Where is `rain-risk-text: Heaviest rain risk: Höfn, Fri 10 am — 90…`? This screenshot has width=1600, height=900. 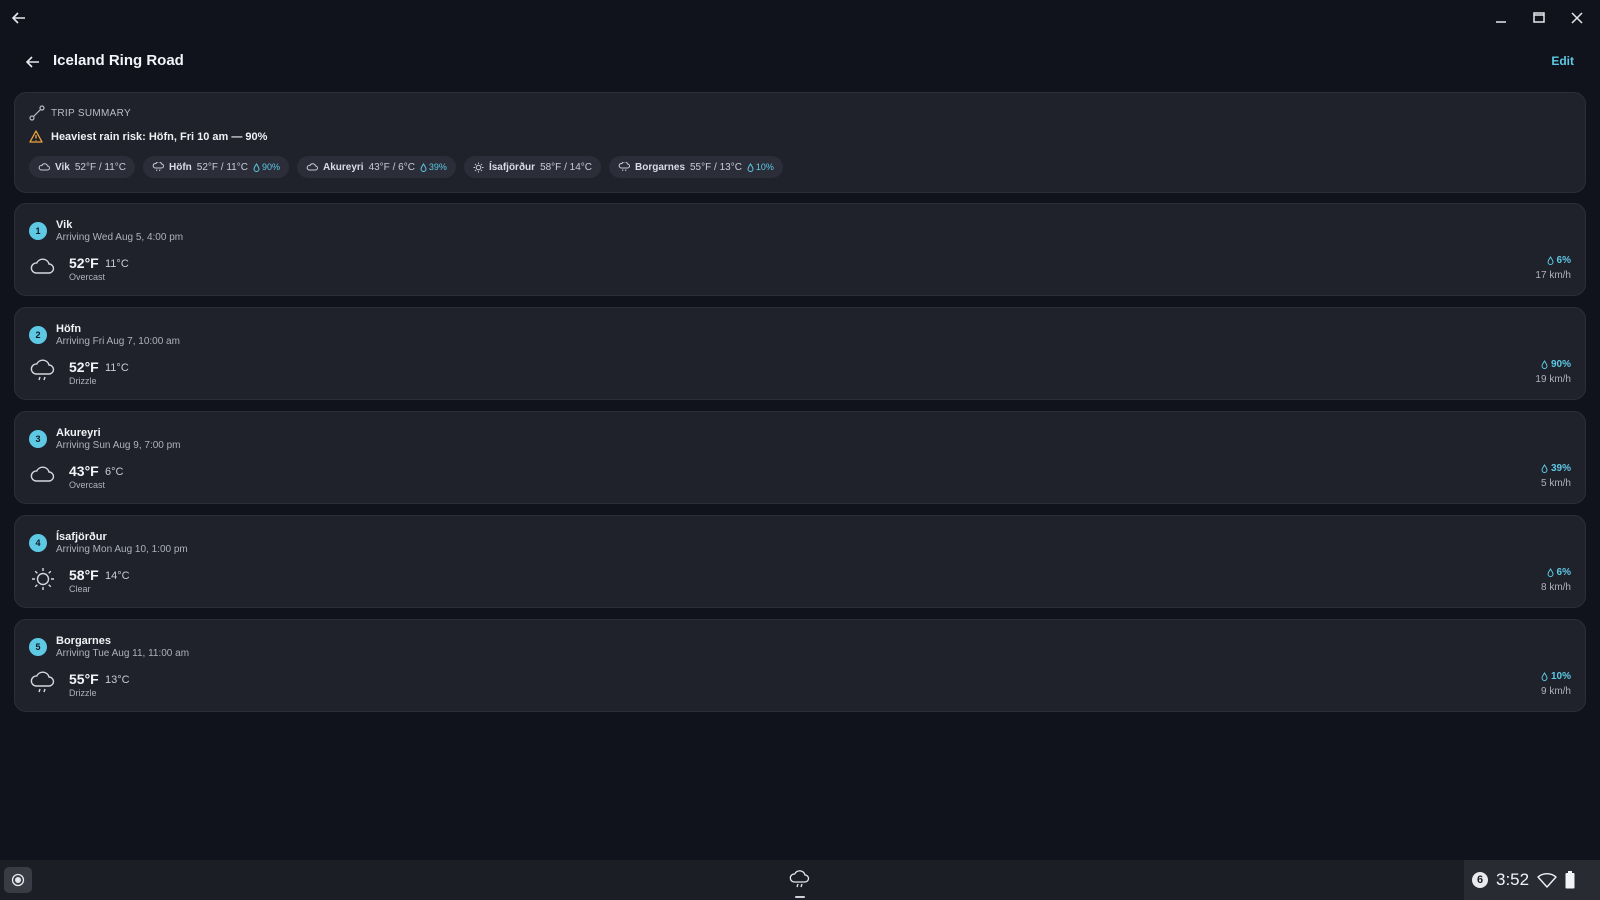 rain-risk-text: Heaviest rain risk: Höfn, Fri 10 am — 90… is located at coordinates (159, 136).